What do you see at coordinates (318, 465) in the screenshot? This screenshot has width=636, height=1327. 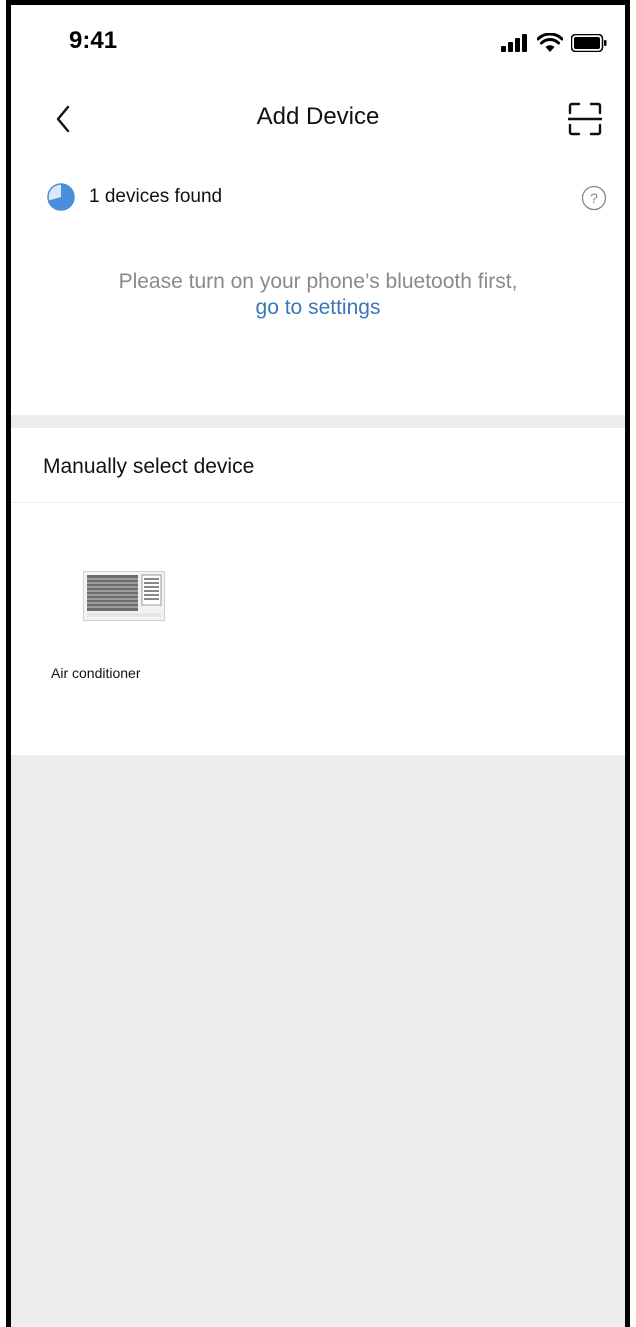 I see `manual-select-header: Manually select device` at bounding box center [318, 465].